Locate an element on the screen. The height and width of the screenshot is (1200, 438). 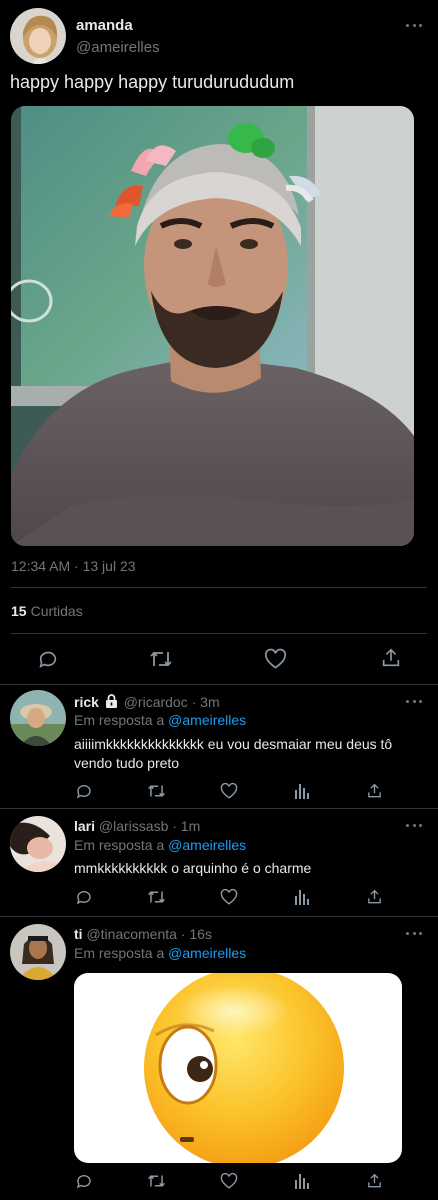
display-name: lari is located at coordinates (84, 826).